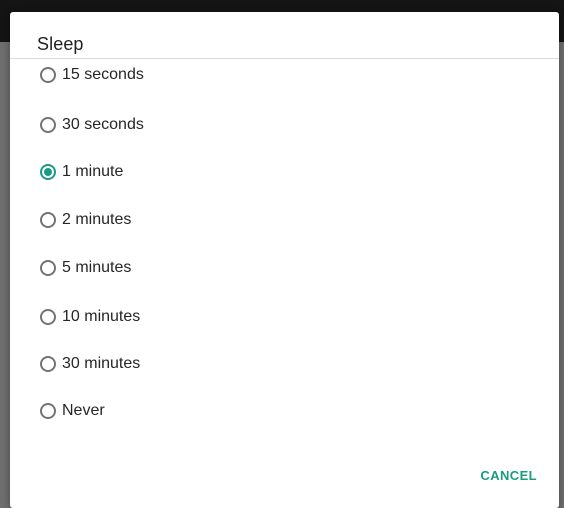 The width and height of the screenshot is (564, 508). Describe the element at coordinates (240, 364) in the screenshot. I see `option-30-minutes: 30 minutes` at that location.